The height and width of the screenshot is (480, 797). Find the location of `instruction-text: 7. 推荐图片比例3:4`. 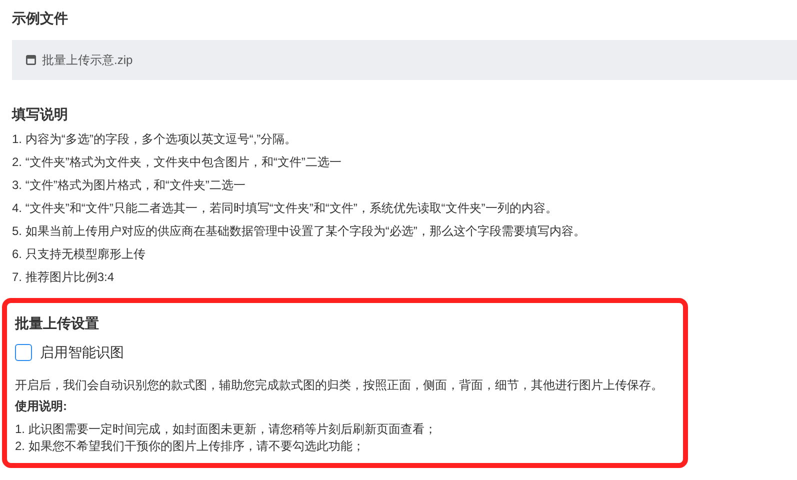

instruction-text: 7. 推荐图片比例3:4 is located at coordinates (64, 277).